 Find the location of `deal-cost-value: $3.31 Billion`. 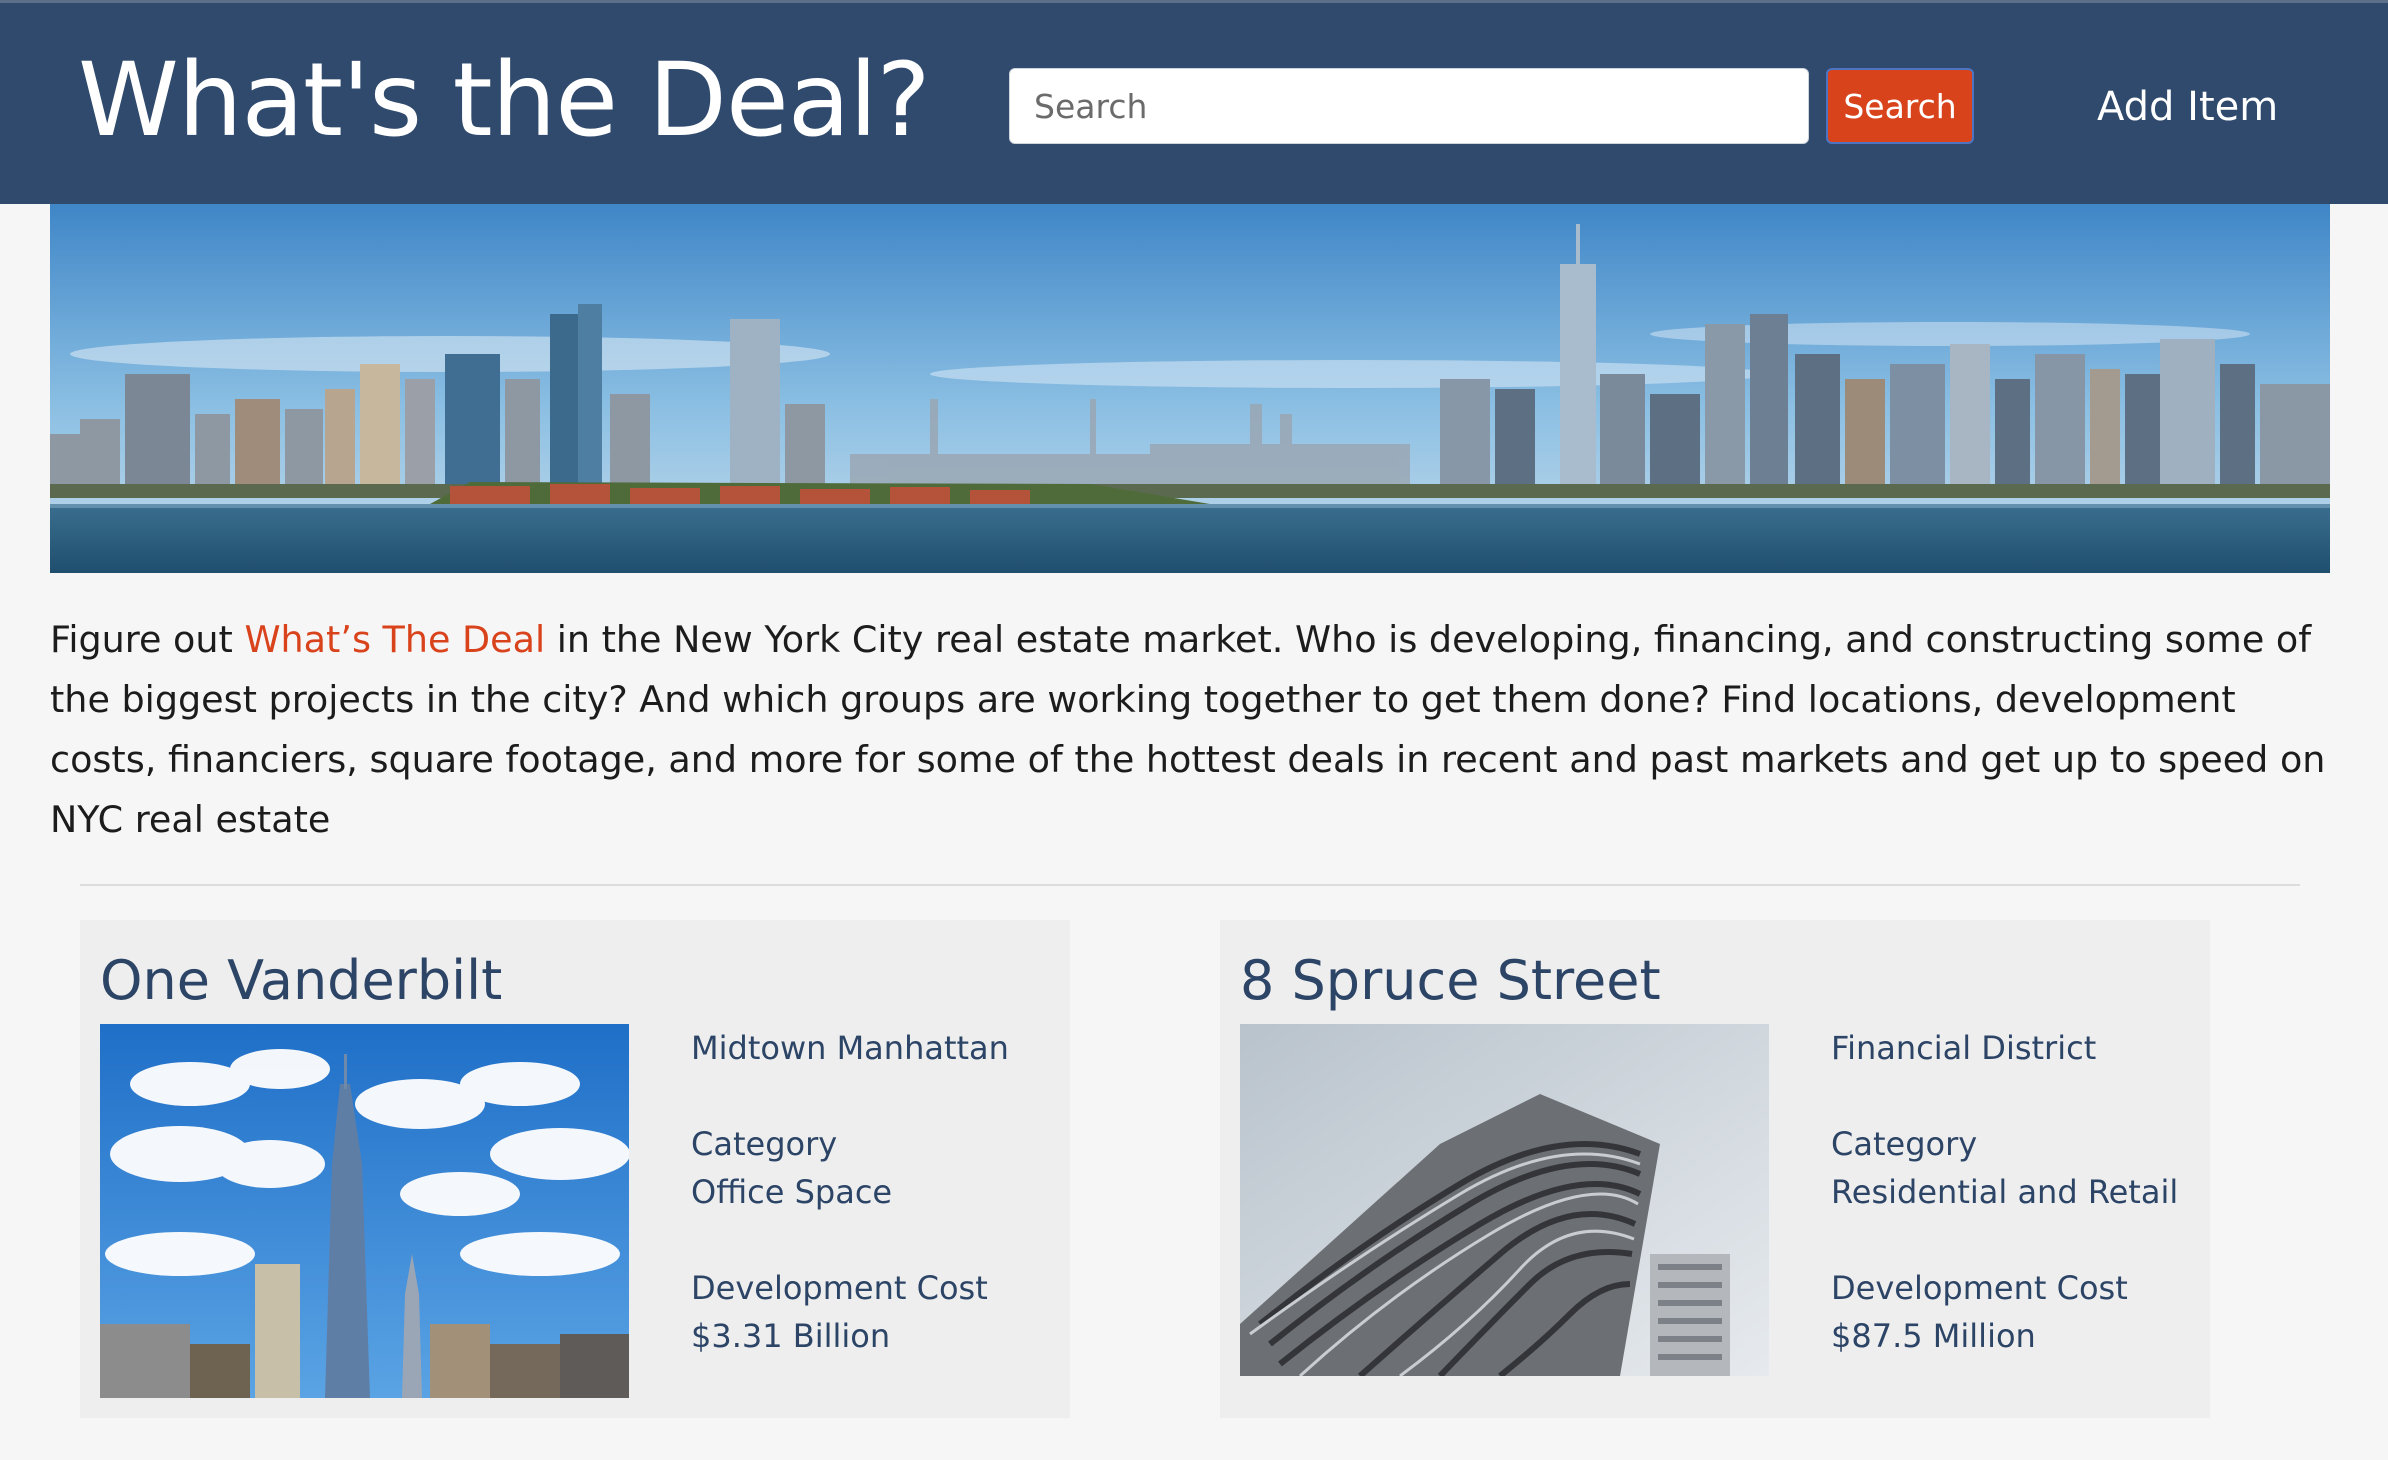

deal-cost-value: $3.31 Billion is located at coordinates (791, 1336).